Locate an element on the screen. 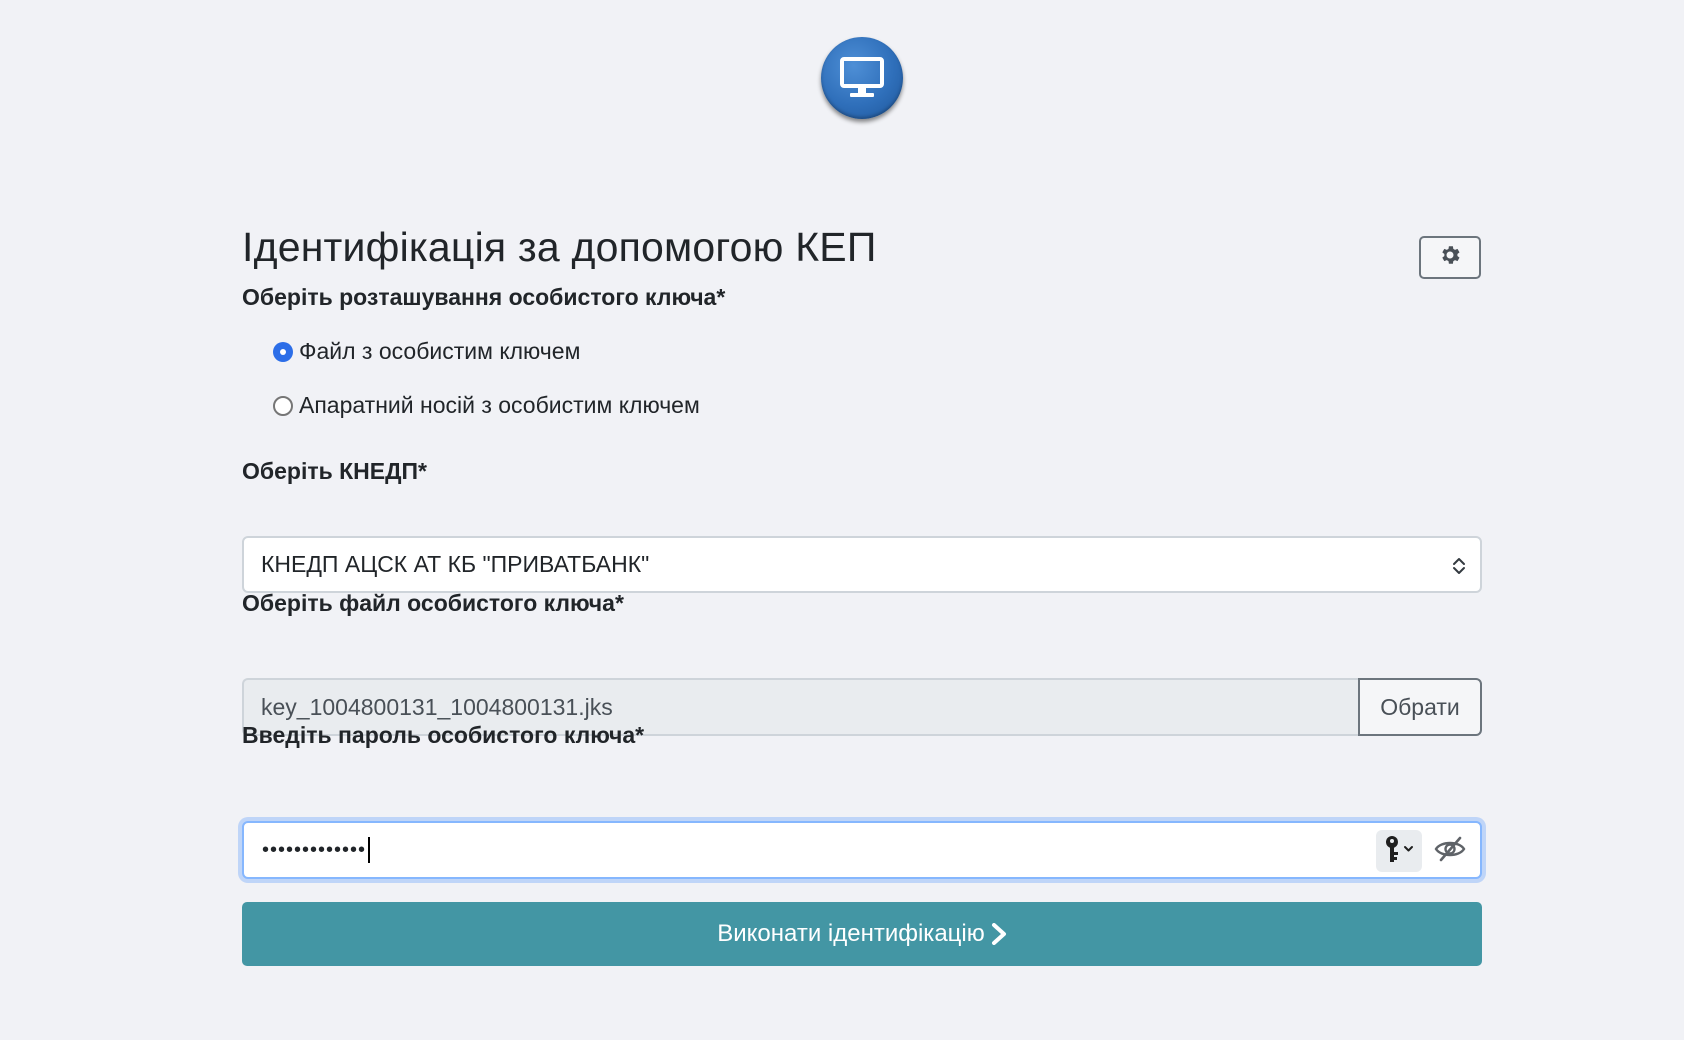  password-field: ••••••••••••• is located at coordinates (862, 850).